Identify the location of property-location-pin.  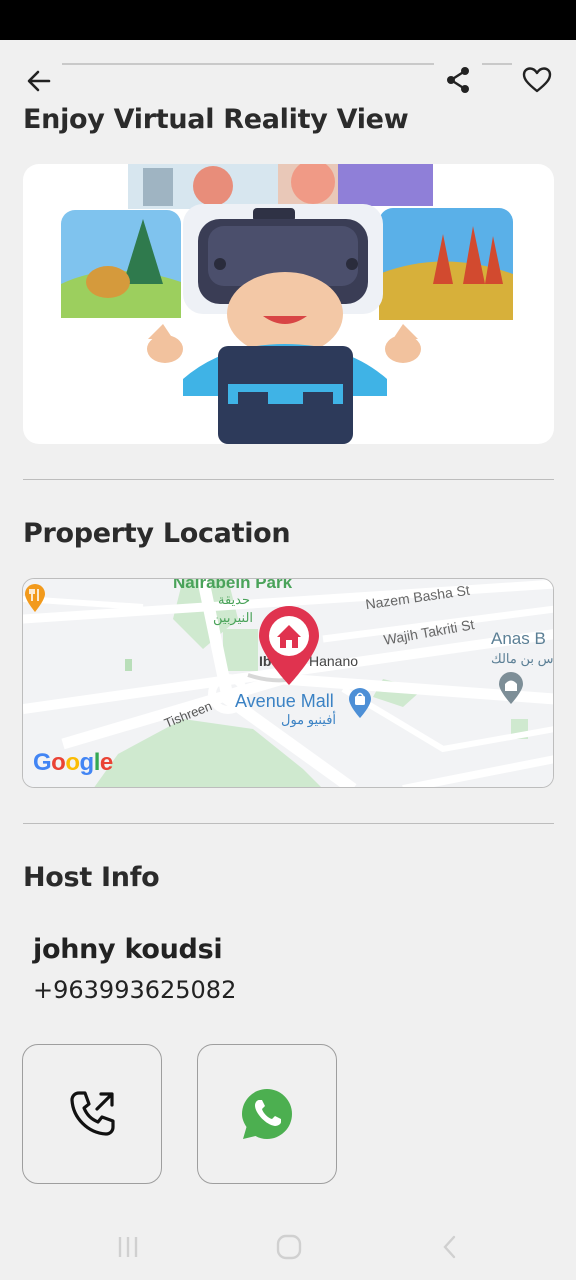
(289, 646).